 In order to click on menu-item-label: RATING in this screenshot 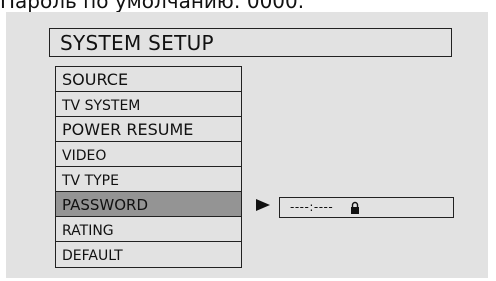, I will do `click(88, 231)`.